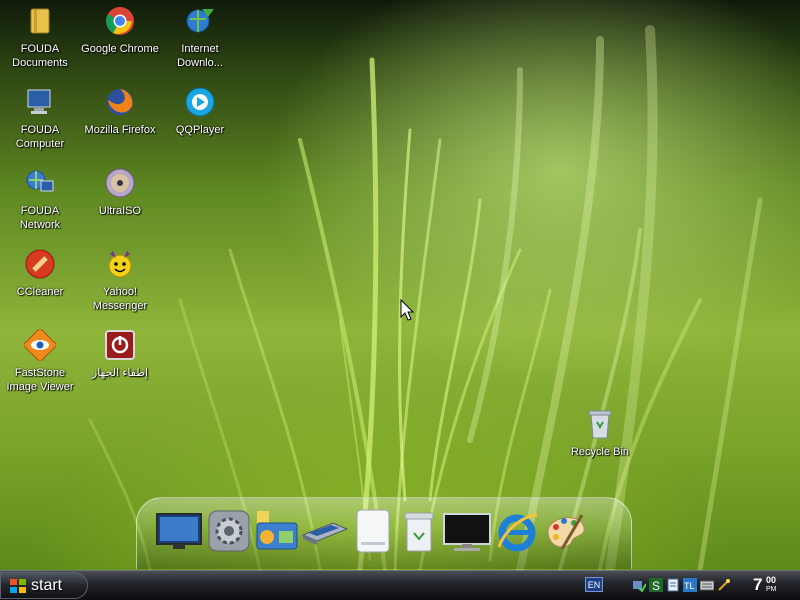 This screenshot has width=800, height=600. I want to click on clock-ampm: PM, so click(771, 589).